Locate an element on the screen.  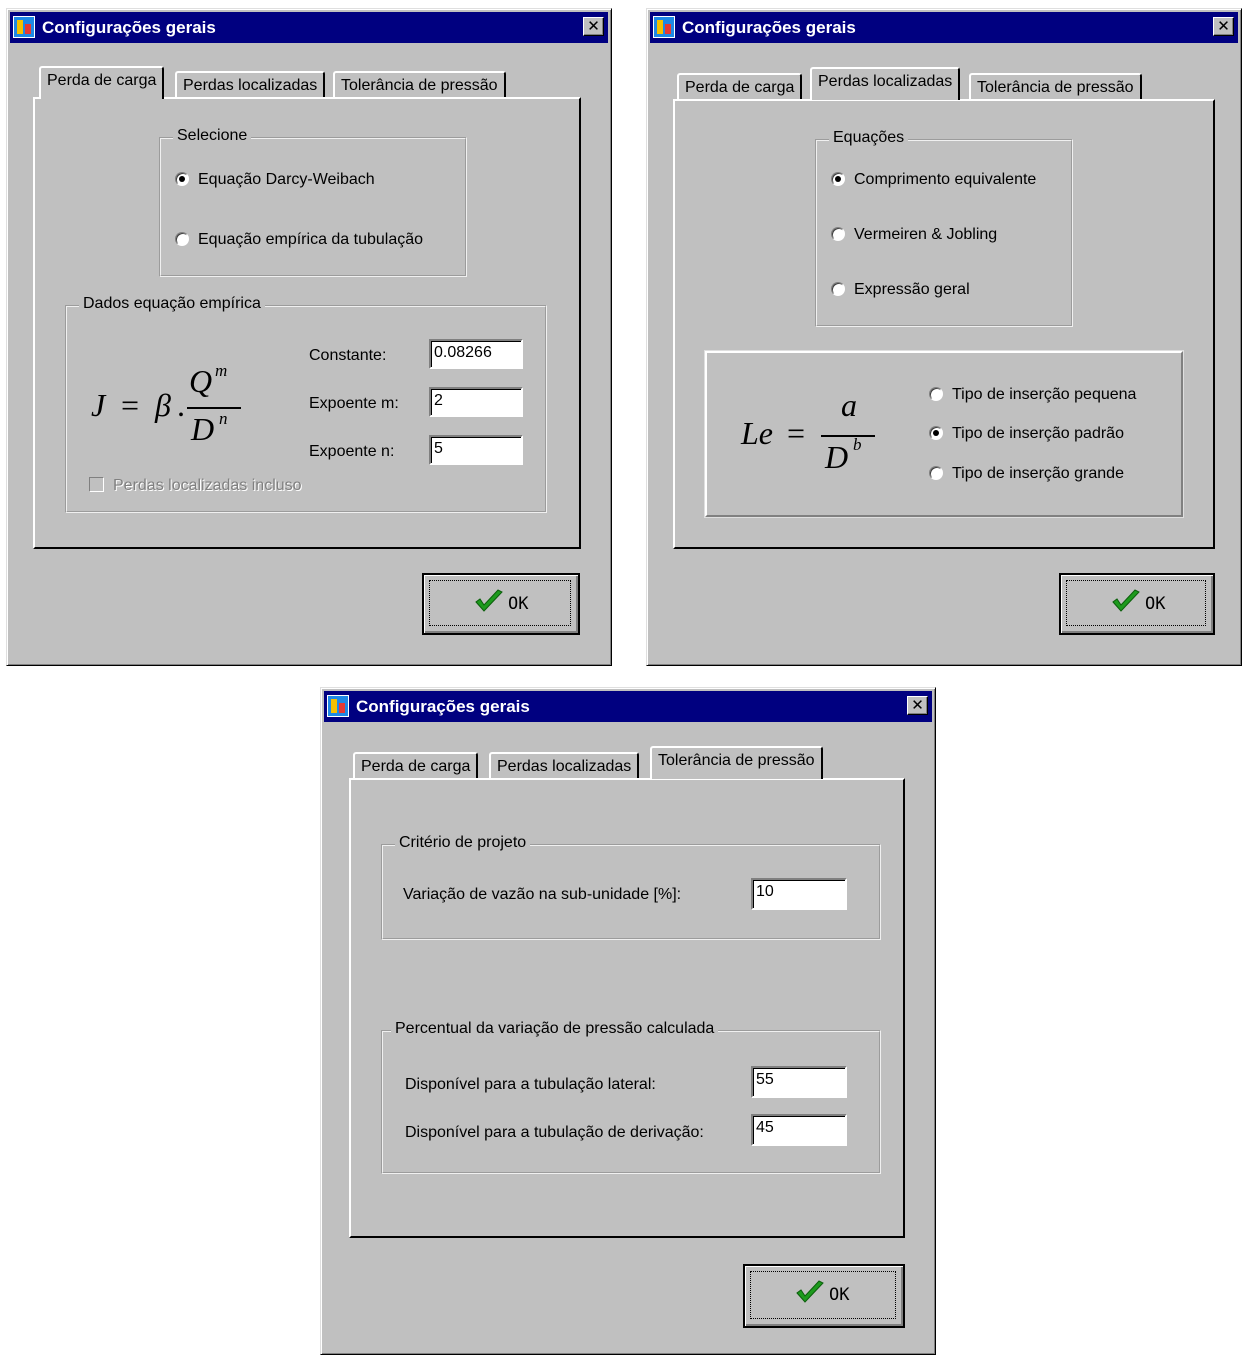
expoente-n-input: 5 is located at coordinates (476, 450).